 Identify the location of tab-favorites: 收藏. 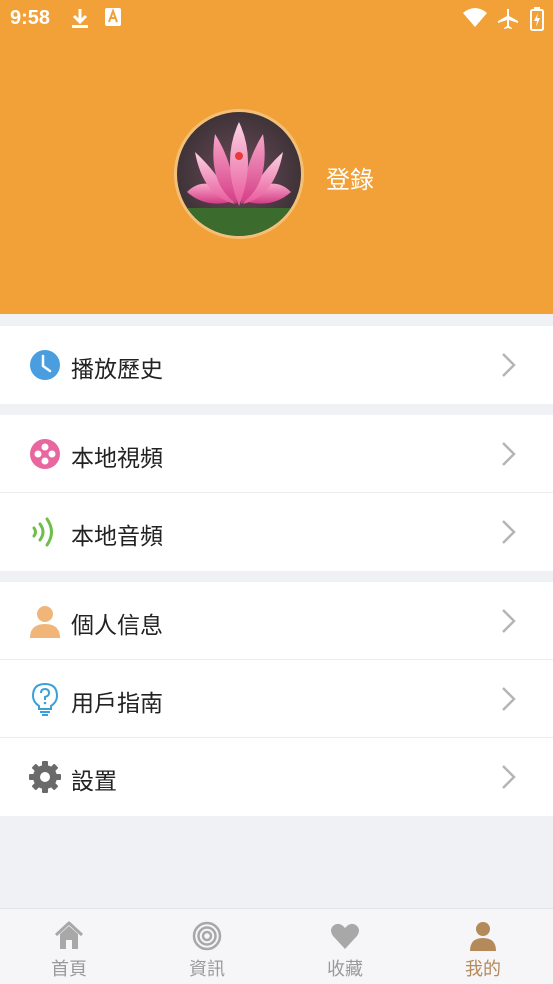
(345, 946).